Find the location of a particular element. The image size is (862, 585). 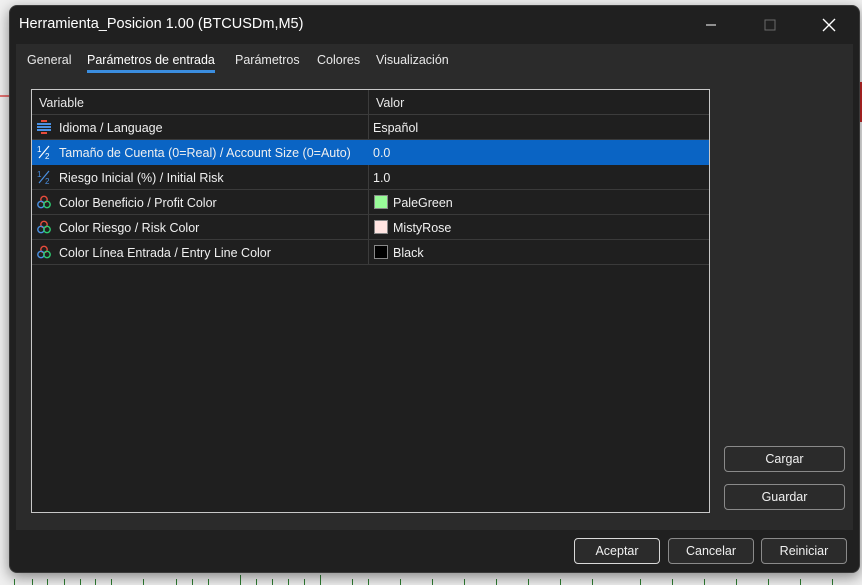

tab-visualization: Visualización is located at coordinates (412, 62).